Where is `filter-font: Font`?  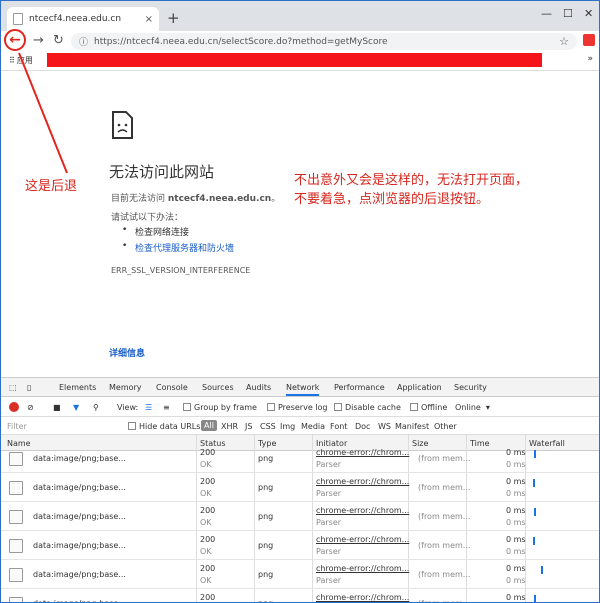 filter-font: Font is located at coordinates (338, 426).